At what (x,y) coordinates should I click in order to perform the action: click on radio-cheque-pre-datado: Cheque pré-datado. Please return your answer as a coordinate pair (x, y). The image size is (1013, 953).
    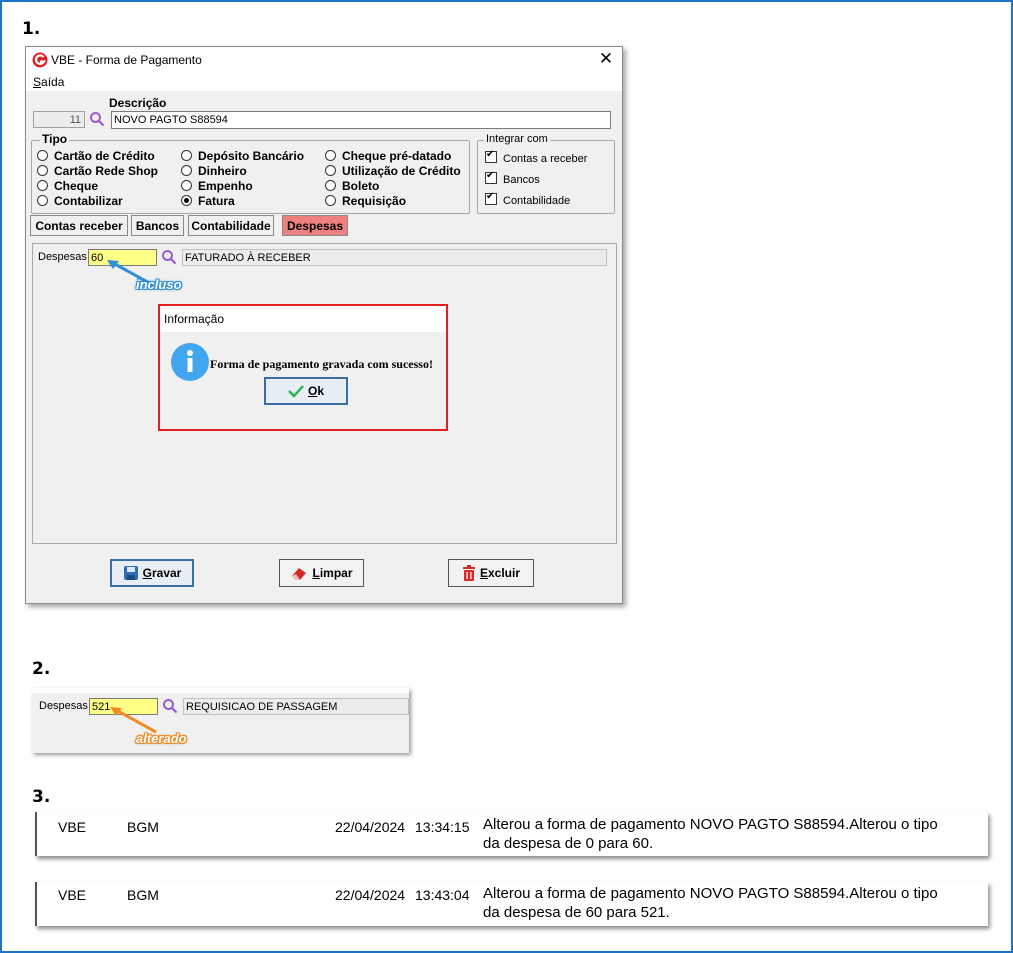
    Looking at the image, I should click on (388, 156).